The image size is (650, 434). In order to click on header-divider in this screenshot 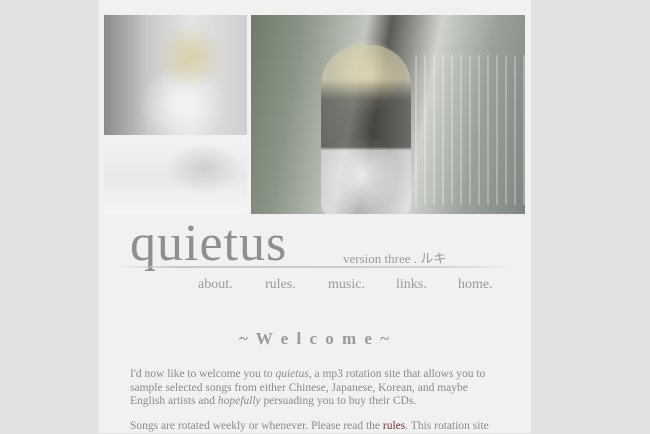, I will do `click(317, 267)`.